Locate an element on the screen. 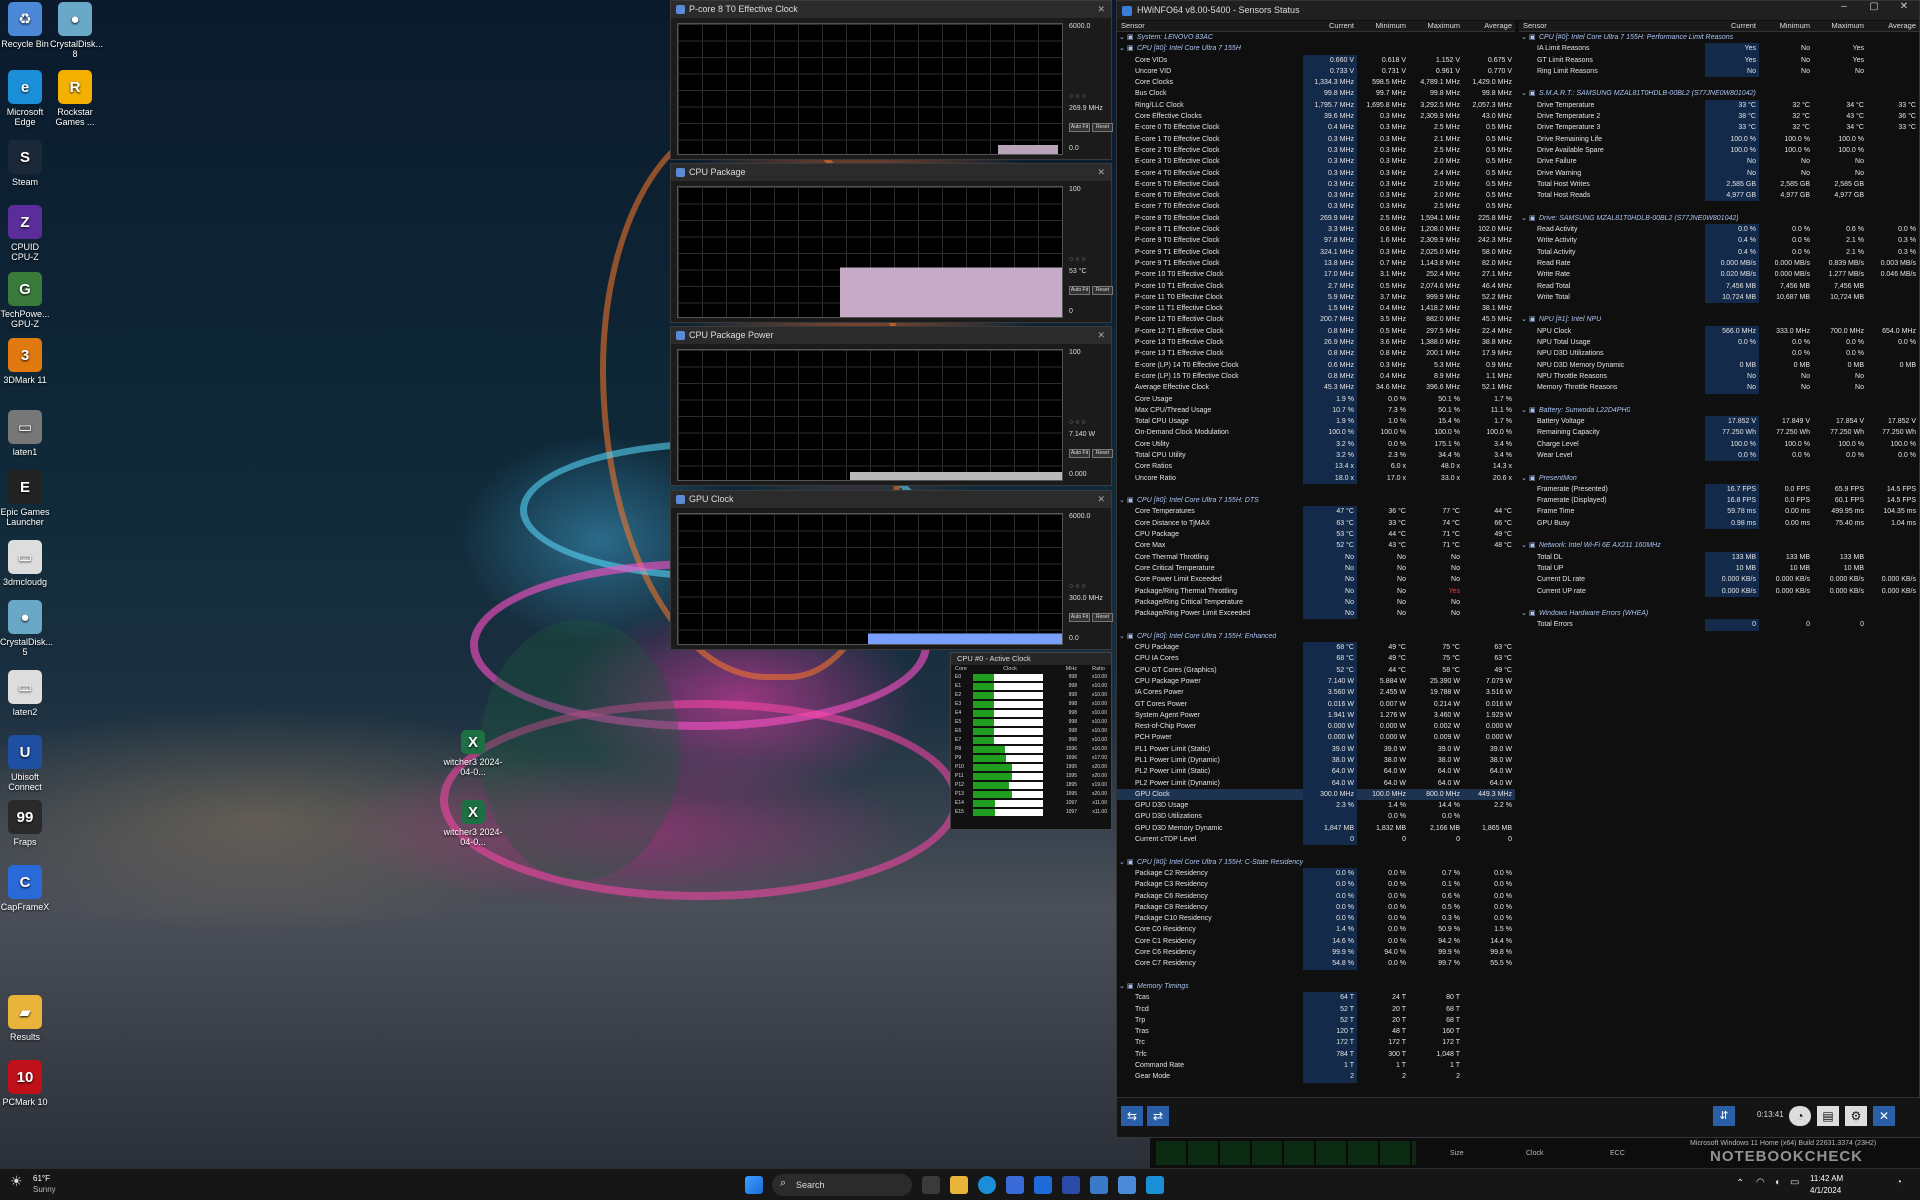  sensor-row: Ring Limit Reasons No No No is located at coordinates (1719, 71).